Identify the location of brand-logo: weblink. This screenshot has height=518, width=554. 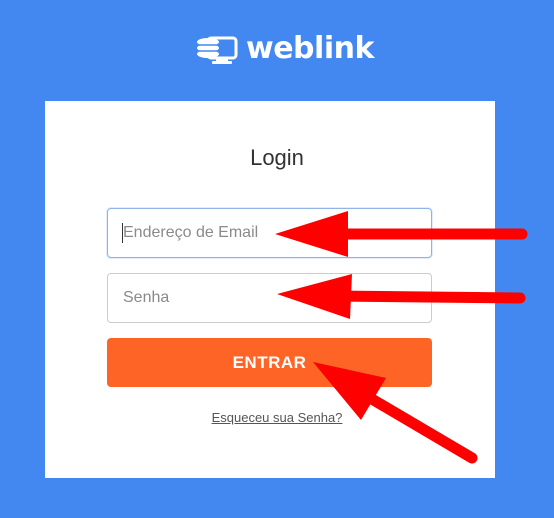
(285, 49).